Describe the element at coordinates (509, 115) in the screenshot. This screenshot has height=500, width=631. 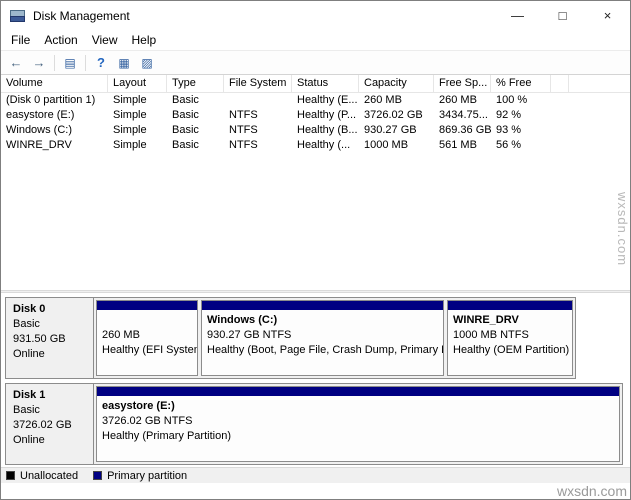
I see `cell-percent-free: 92 %` at that location.